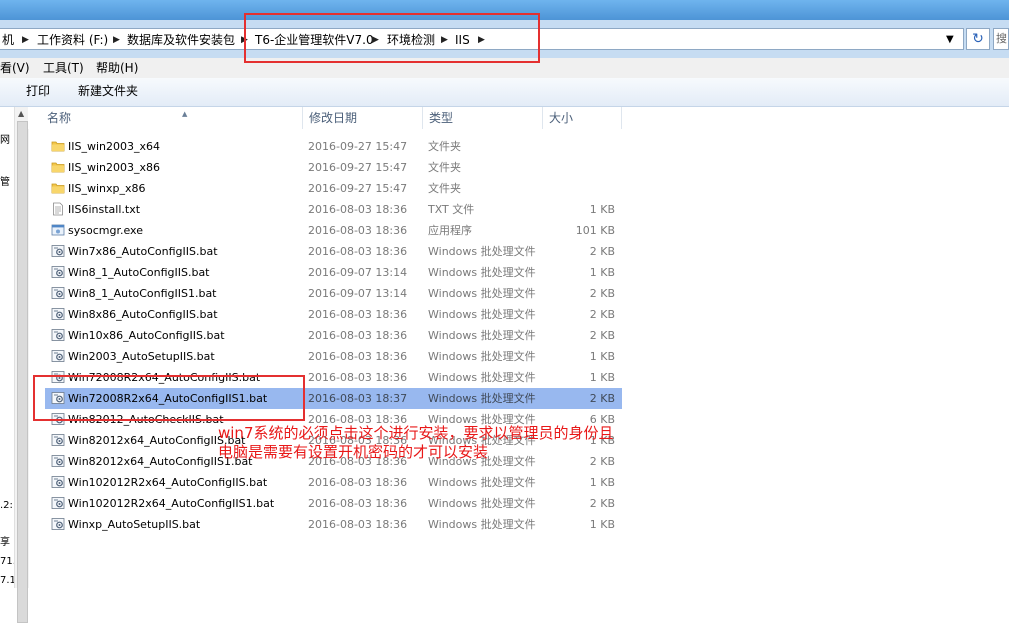 This screenshot has height=623, width=1009. Describe the element at coordinates (441, 118) in the screenshot. I see `column-header-type-label: 类型` at that location.